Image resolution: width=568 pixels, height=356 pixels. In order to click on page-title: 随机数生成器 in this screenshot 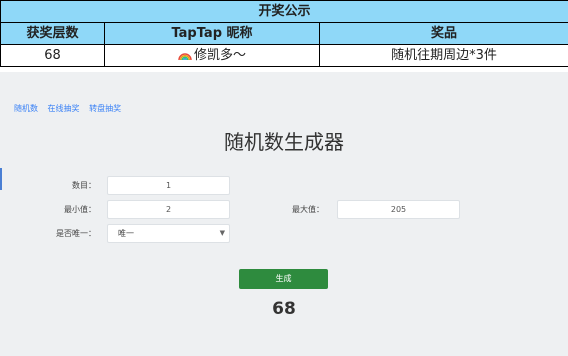, I will do `click(284, 142)`.